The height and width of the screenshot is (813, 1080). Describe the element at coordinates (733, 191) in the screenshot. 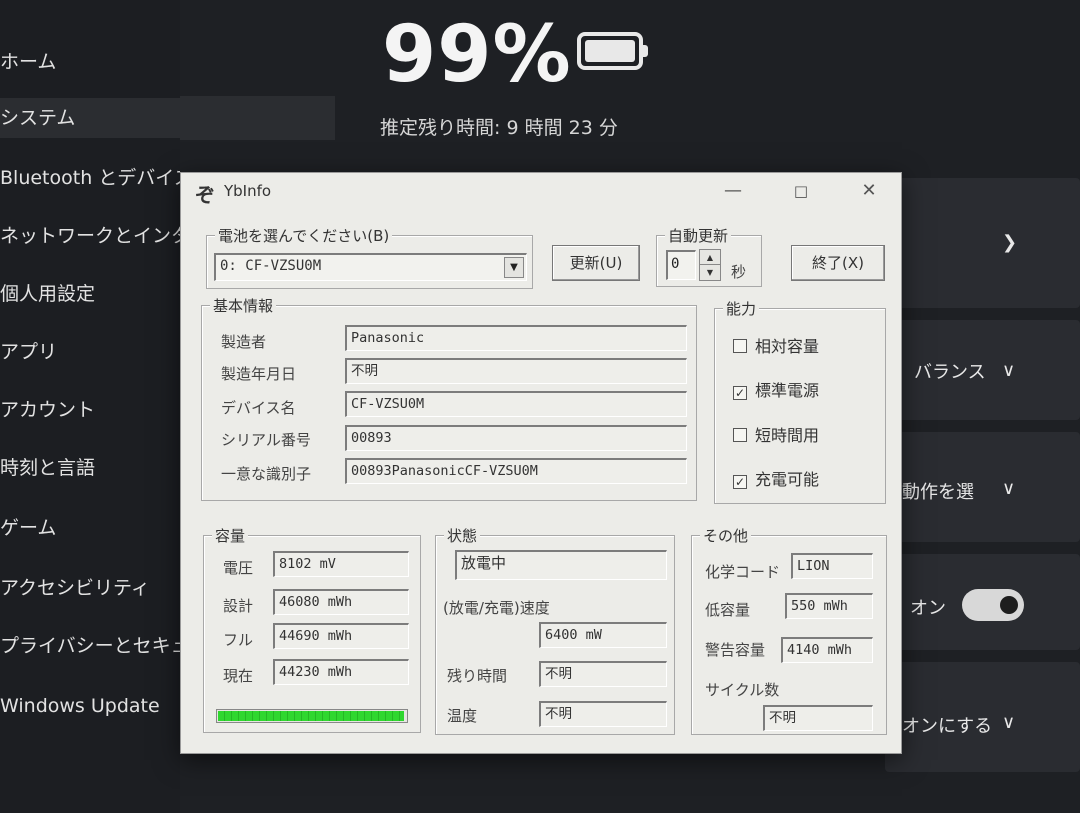

I see `minimize-icon: —` at that location.